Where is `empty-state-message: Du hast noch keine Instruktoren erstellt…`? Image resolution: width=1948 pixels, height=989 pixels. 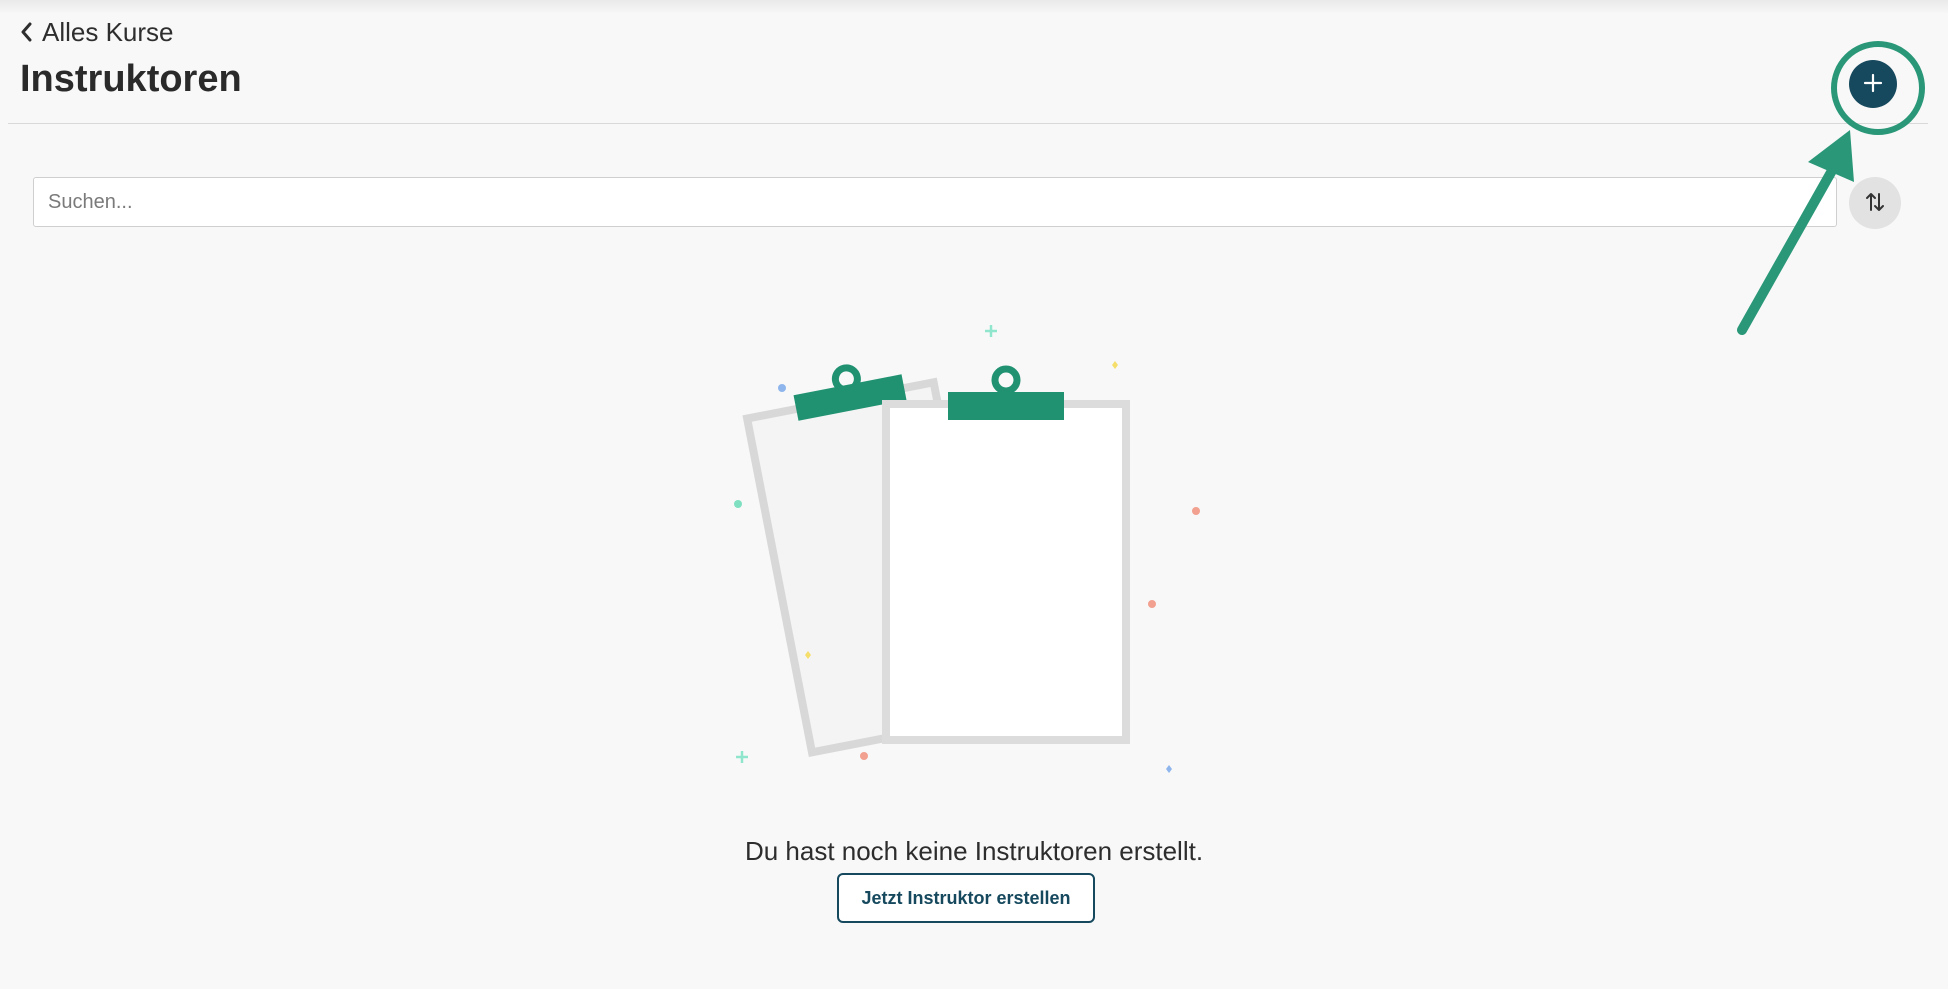 empty-state-message: Du hast noch keine Instruktoren erstellt… is located at coordinates (974, 851).